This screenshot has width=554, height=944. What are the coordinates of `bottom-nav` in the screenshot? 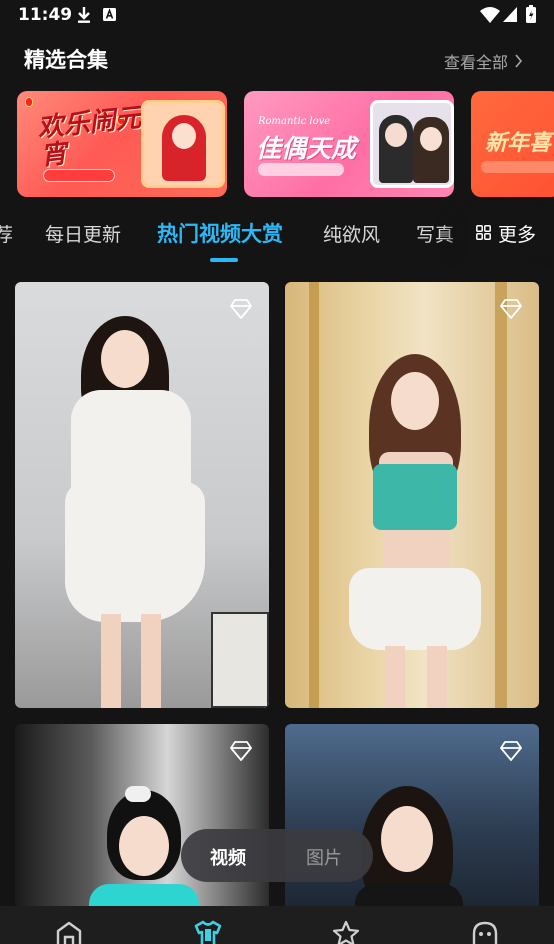 It's located at (277, 925).